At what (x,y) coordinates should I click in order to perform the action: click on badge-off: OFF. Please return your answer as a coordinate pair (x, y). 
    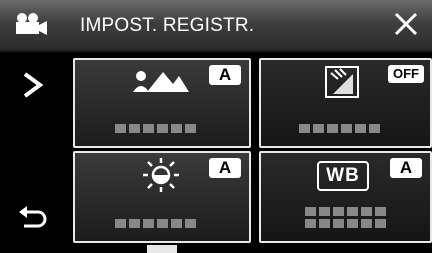
    Looking at the image, I should click on (406, 74).